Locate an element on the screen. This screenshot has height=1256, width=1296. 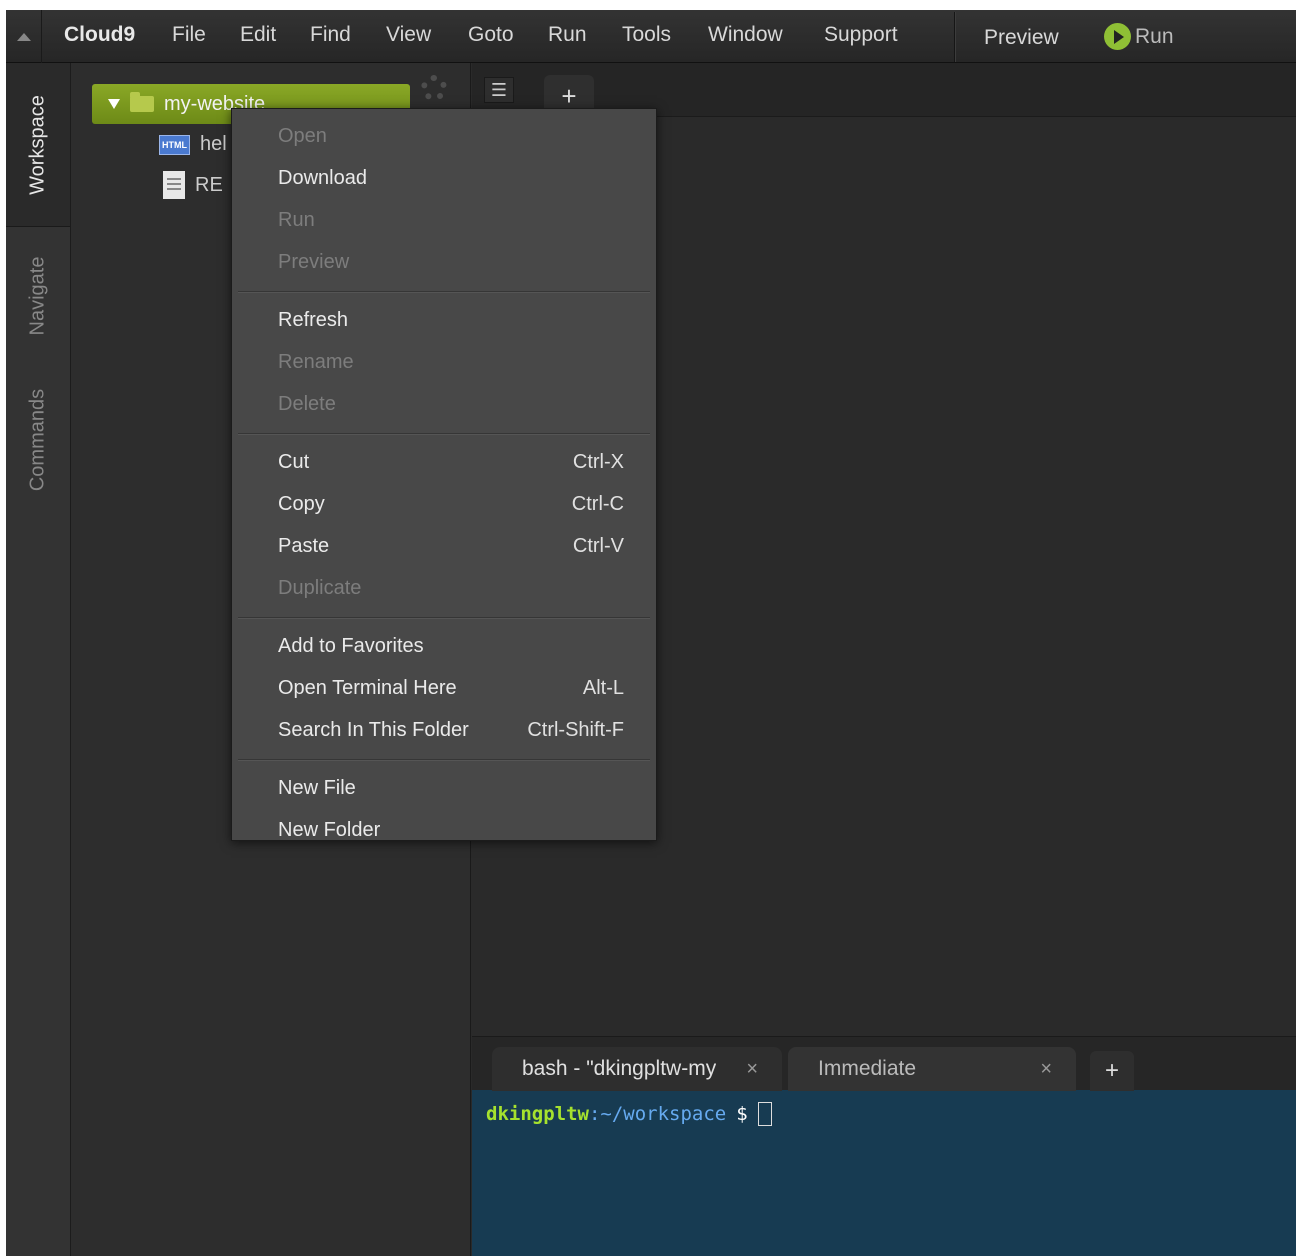
menu-item-label: Download is located at coordinates (322, 177).